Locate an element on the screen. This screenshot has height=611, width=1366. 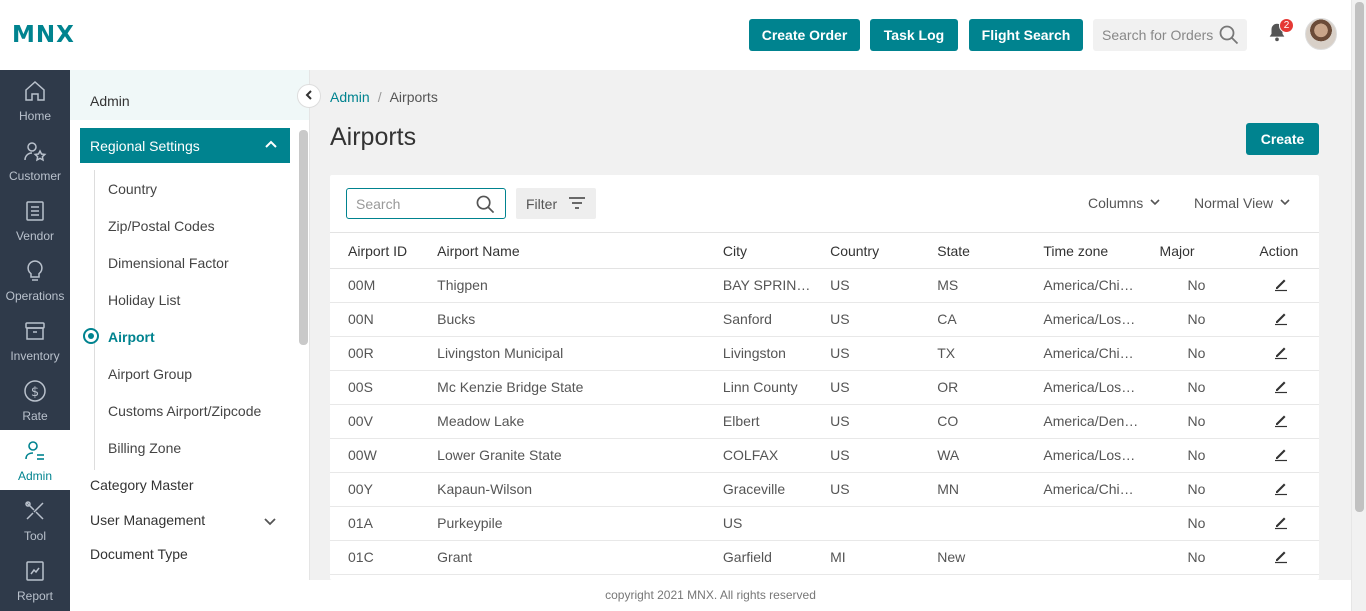
column-header-city: City is located at coordinates (776, 251).